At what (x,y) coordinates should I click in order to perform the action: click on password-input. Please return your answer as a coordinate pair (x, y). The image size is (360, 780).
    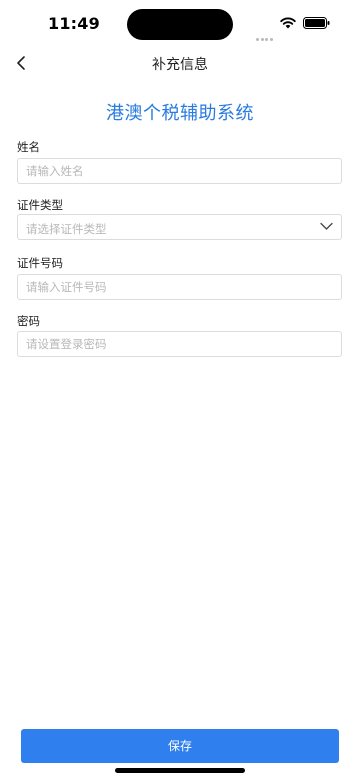
    Looking at the image, I should click on (179, 344).